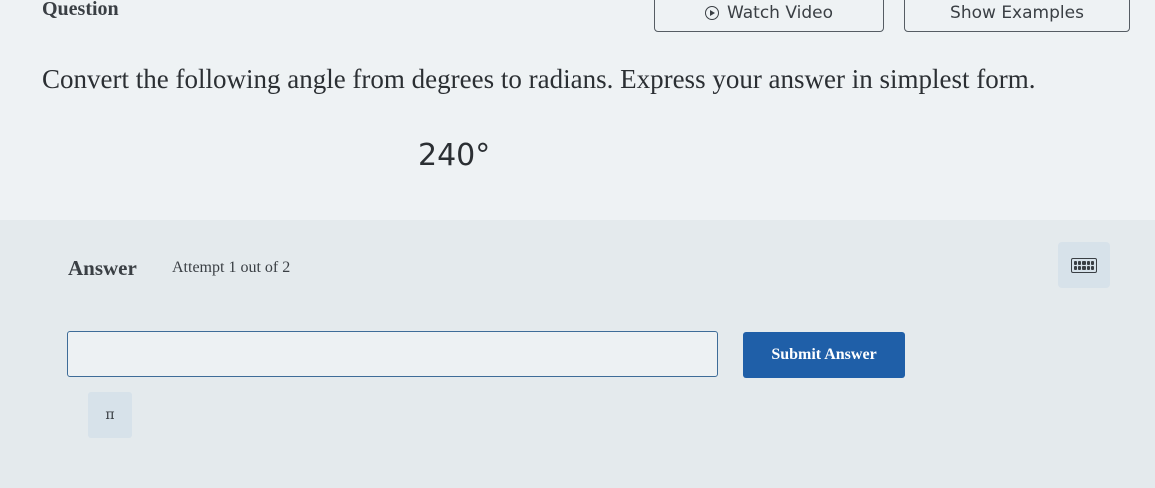  I want to click on show-examples-label: Show Examples, so click(1017, 13).